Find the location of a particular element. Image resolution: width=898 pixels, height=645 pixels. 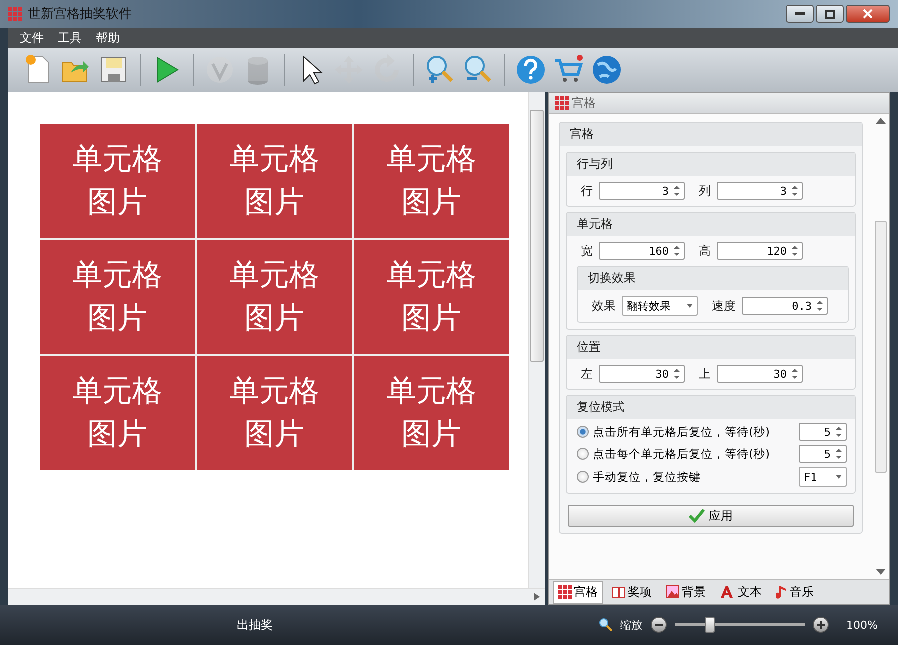

field-label: 宽 is located at coordinates (587, 251).